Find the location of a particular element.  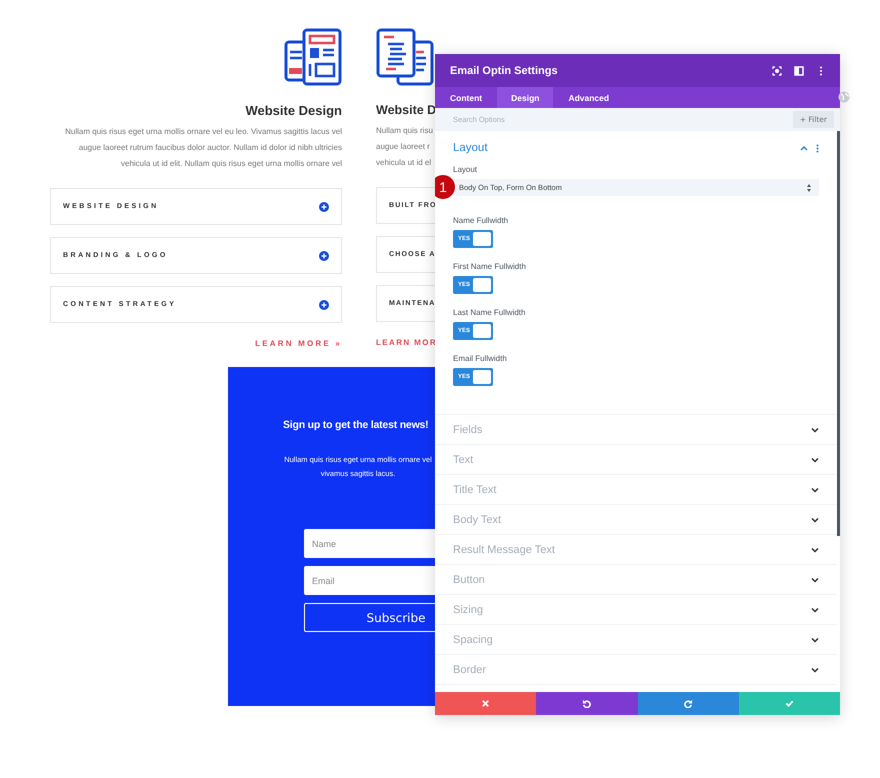

step-badge: 1 is located at coordinates (445, 187).